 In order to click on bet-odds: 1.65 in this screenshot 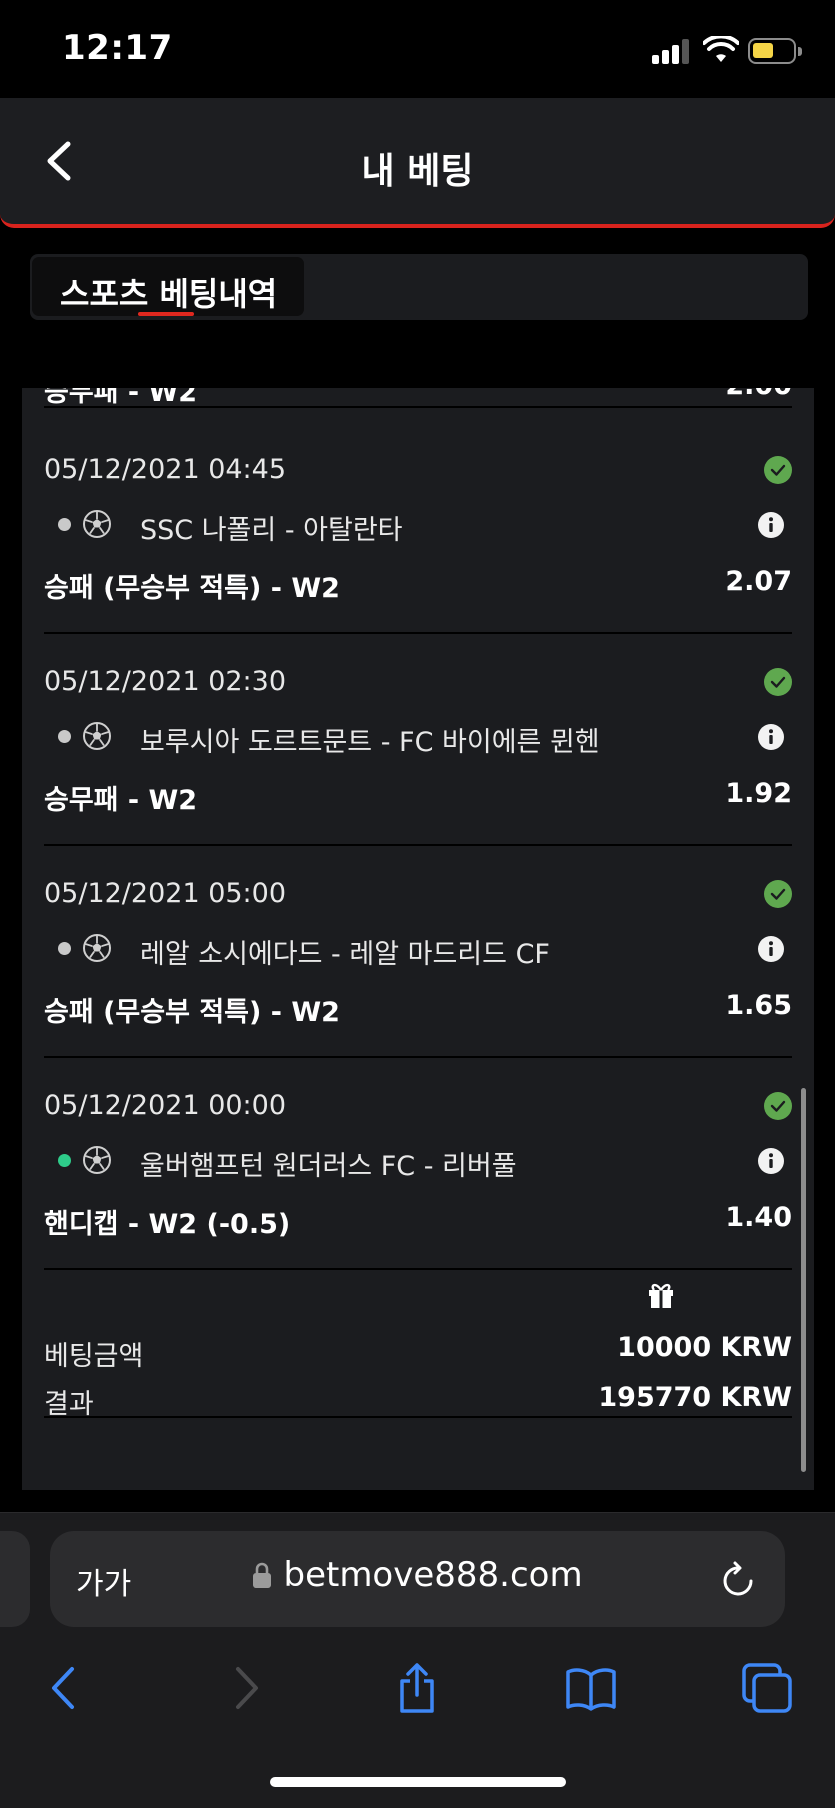, I will do `click(758, 1005)`.